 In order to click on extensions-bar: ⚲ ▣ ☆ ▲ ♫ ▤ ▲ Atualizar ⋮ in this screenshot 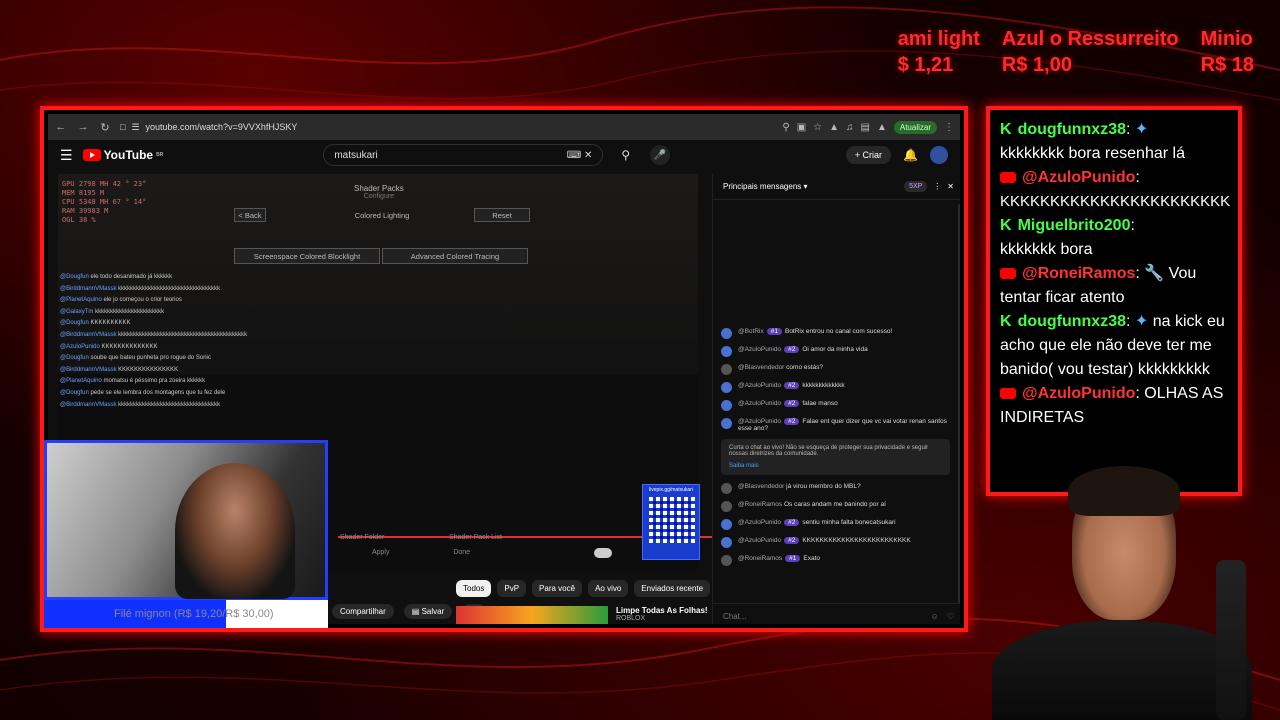, I will do `click(868, 127)`.